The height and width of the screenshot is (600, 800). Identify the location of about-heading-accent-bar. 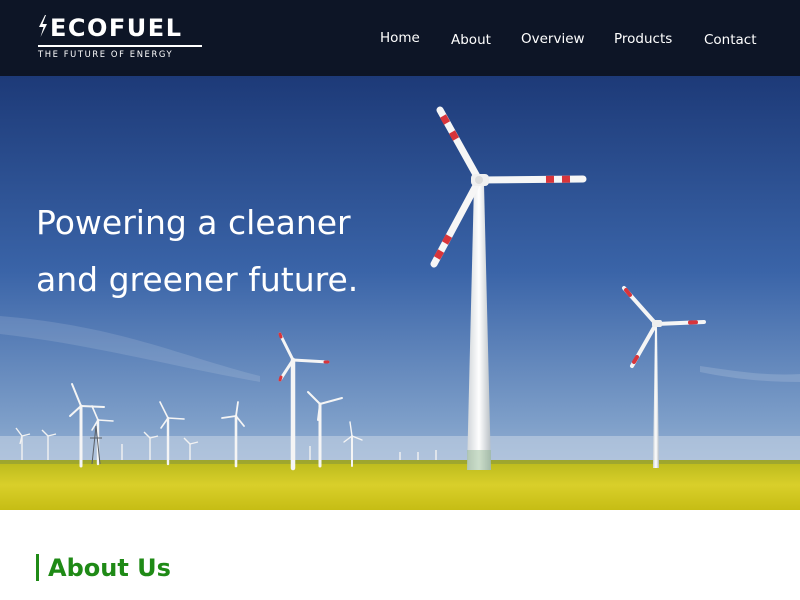
(37, 567).